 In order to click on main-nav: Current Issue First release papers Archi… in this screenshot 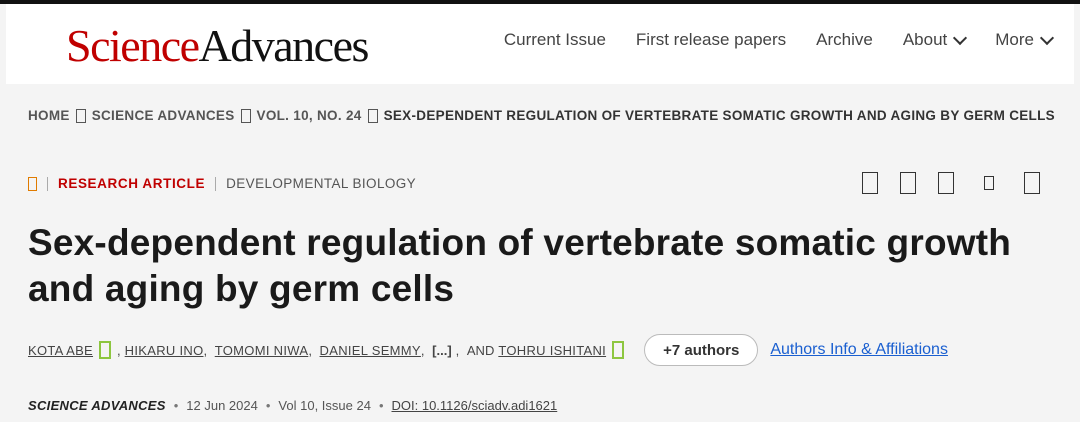, I will do `click(779, 40)`.